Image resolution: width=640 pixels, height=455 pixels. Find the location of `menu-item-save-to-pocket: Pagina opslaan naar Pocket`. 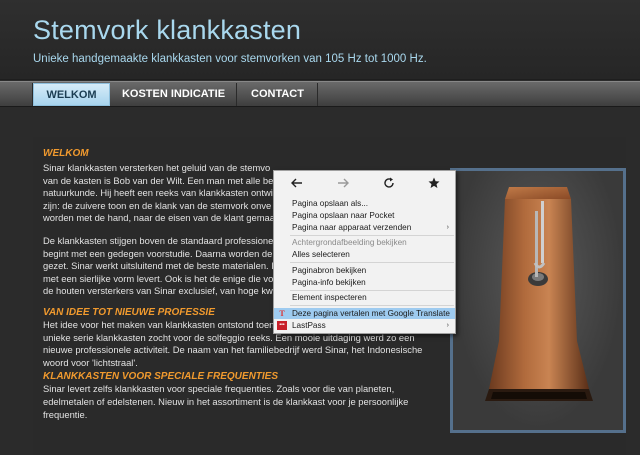

menu-item-save-to-pocket: Pagina opslaan naar Pocket is located at coordinates (364, 215).